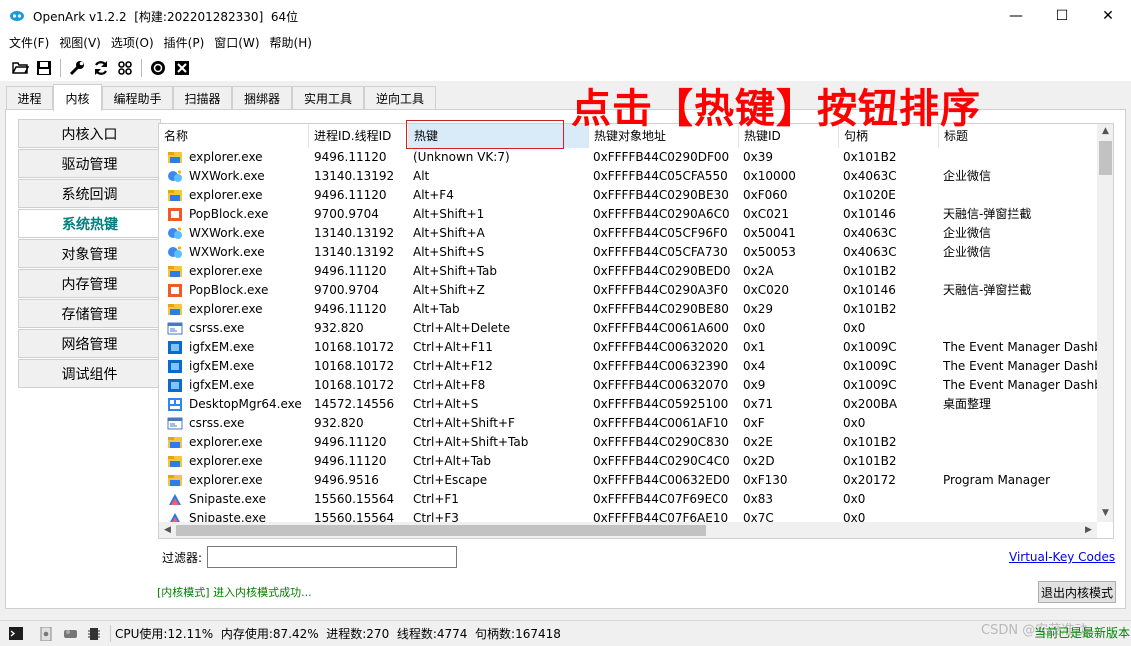 The image size is (1131, 646). What do you see at coordinates (421, 176) in the screenshot?
I see `hotkey-cell: Alt` at bounding box center [421, 176].